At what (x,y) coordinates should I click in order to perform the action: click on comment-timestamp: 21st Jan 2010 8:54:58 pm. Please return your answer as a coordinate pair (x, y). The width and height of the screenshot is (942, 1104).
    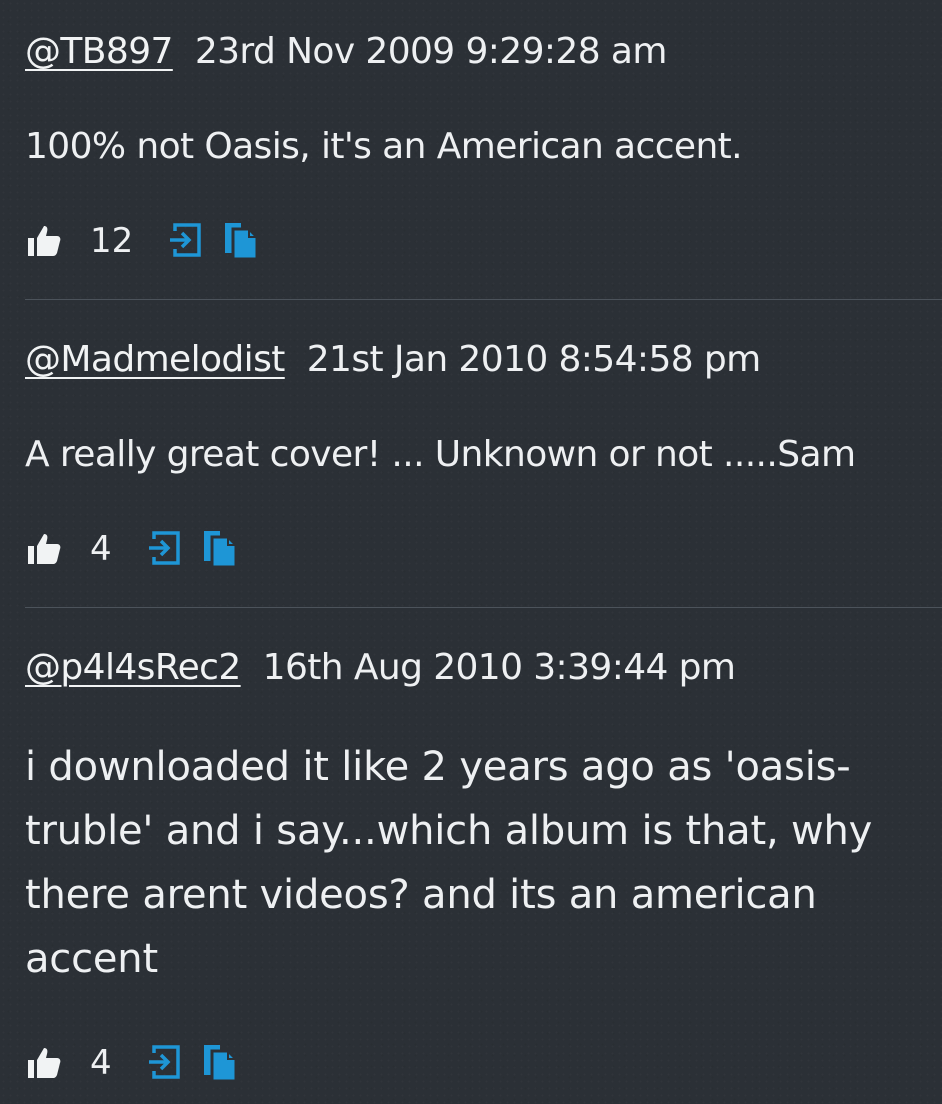
    Looking at the image, I should click on (533, 359).